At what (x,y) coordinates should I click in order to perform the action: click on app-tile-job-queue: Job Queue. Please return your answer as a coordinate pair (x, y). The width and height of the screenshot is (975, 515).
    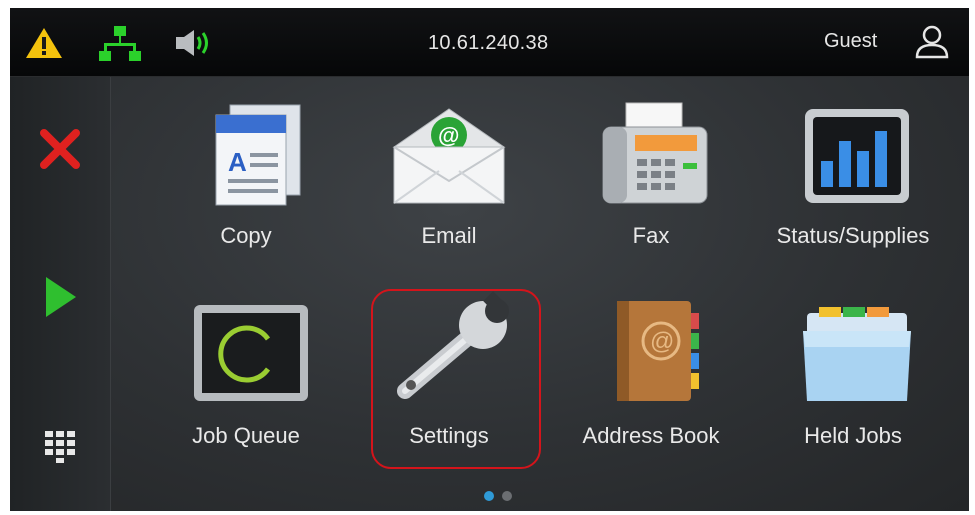
    Looking at the image, I should click on (246, 377).